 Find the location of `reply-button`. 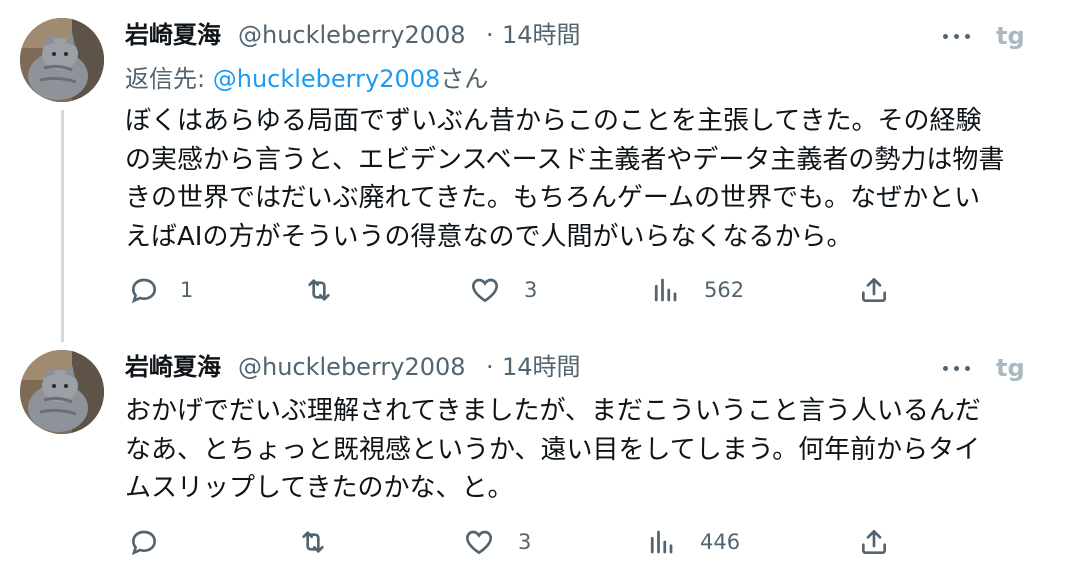

reply-button is located at coordinates (168, 542).